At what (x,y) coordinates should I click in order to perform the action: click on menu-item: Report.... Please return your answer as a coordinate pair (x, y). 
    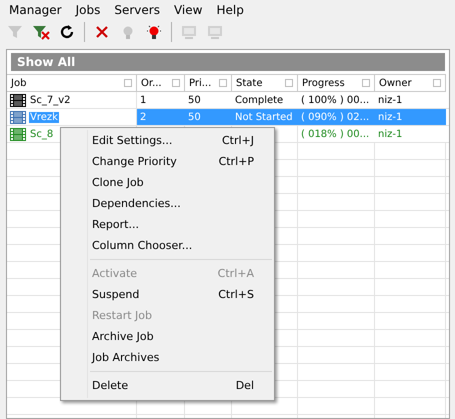
    Looking at the image, I should click on (167, 224).